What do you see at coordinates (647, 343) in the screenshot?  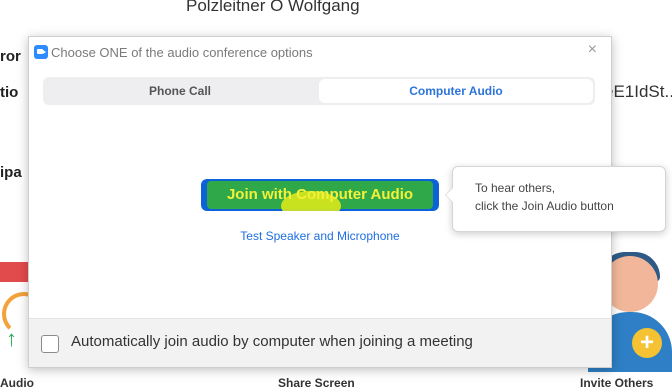 I see `add-icon: +` at bounding box center [647, 343].